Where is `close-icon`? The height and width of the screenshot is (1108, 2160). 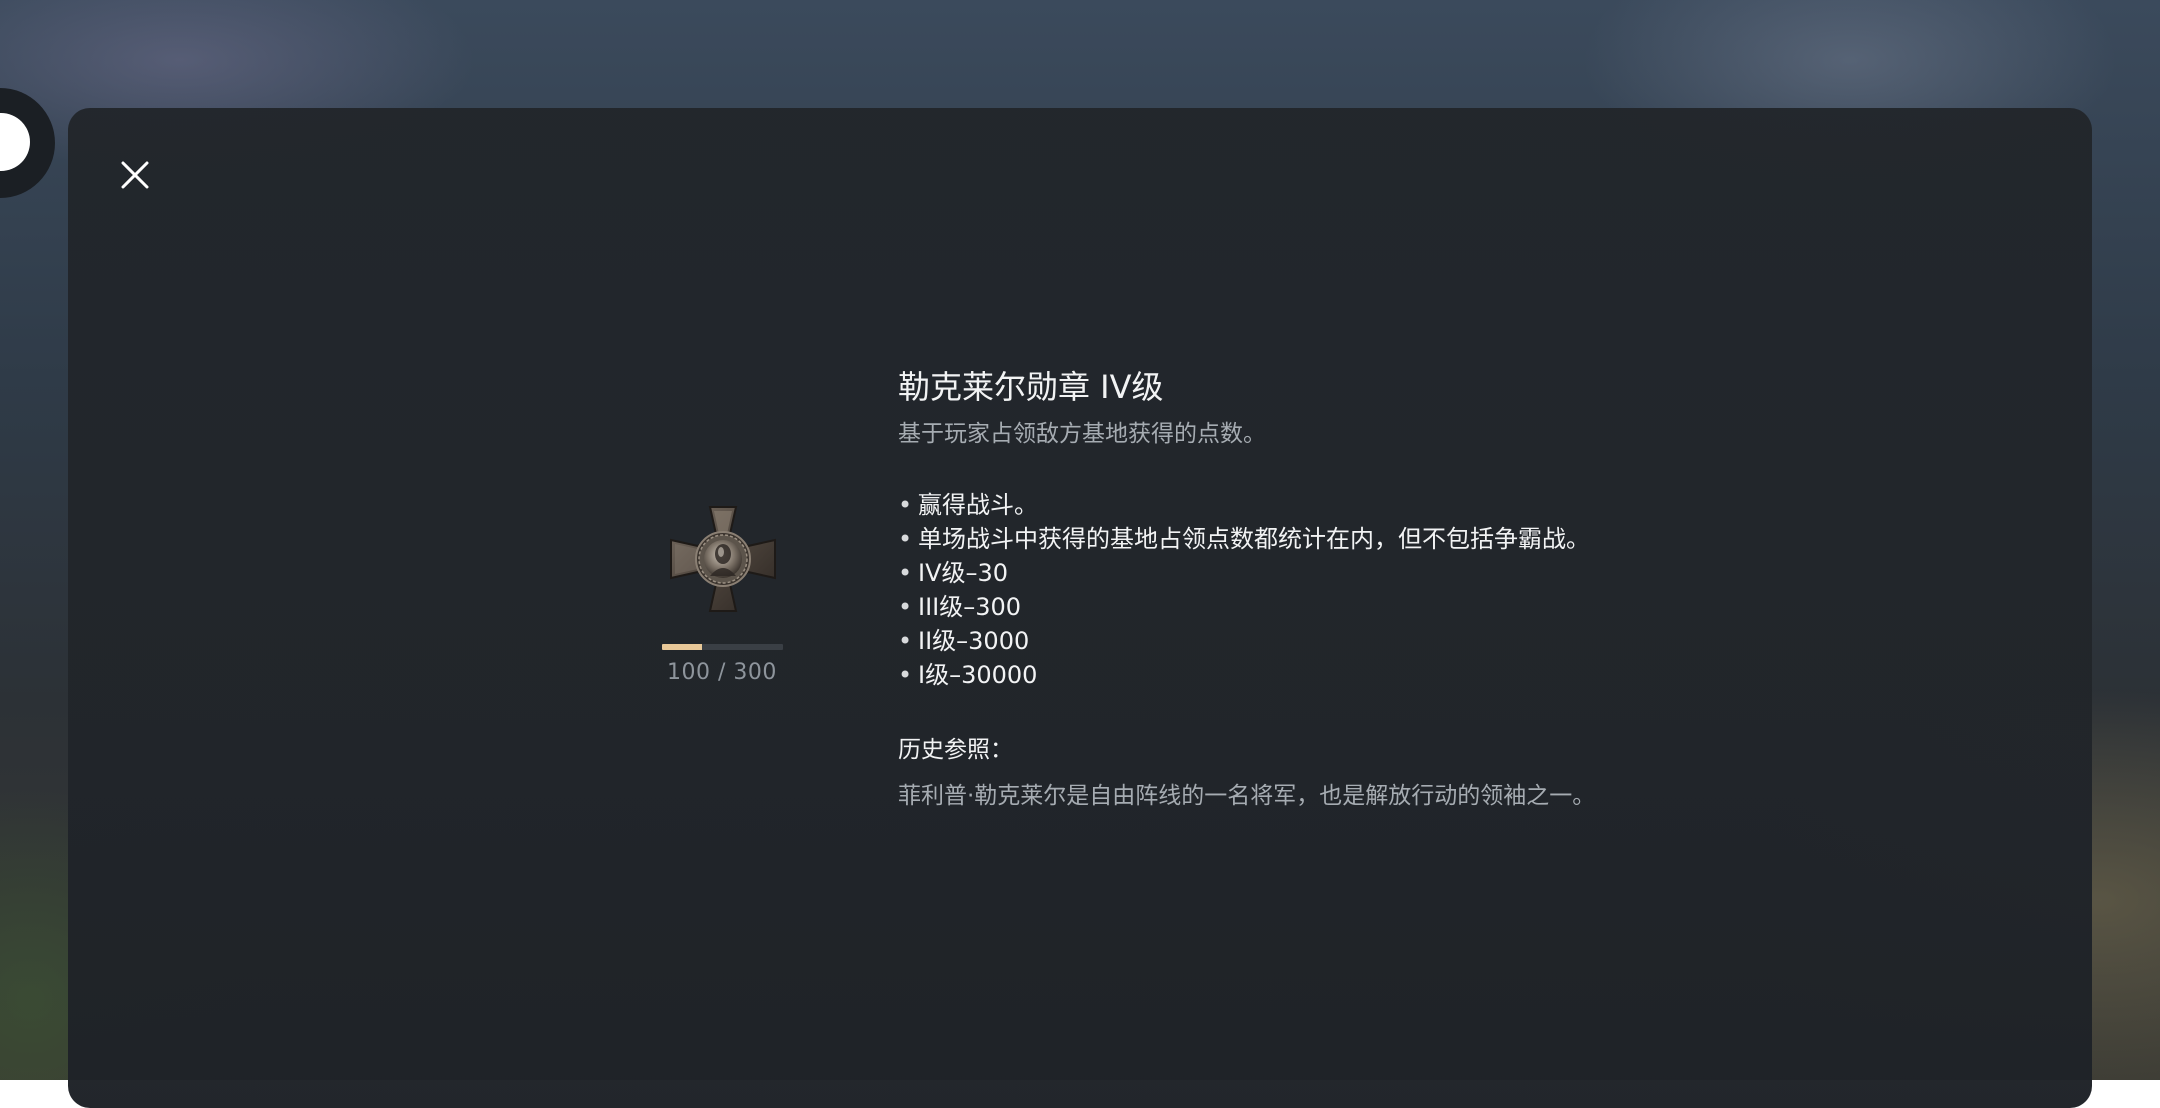
close-icon is located at coordinates (135, 175).